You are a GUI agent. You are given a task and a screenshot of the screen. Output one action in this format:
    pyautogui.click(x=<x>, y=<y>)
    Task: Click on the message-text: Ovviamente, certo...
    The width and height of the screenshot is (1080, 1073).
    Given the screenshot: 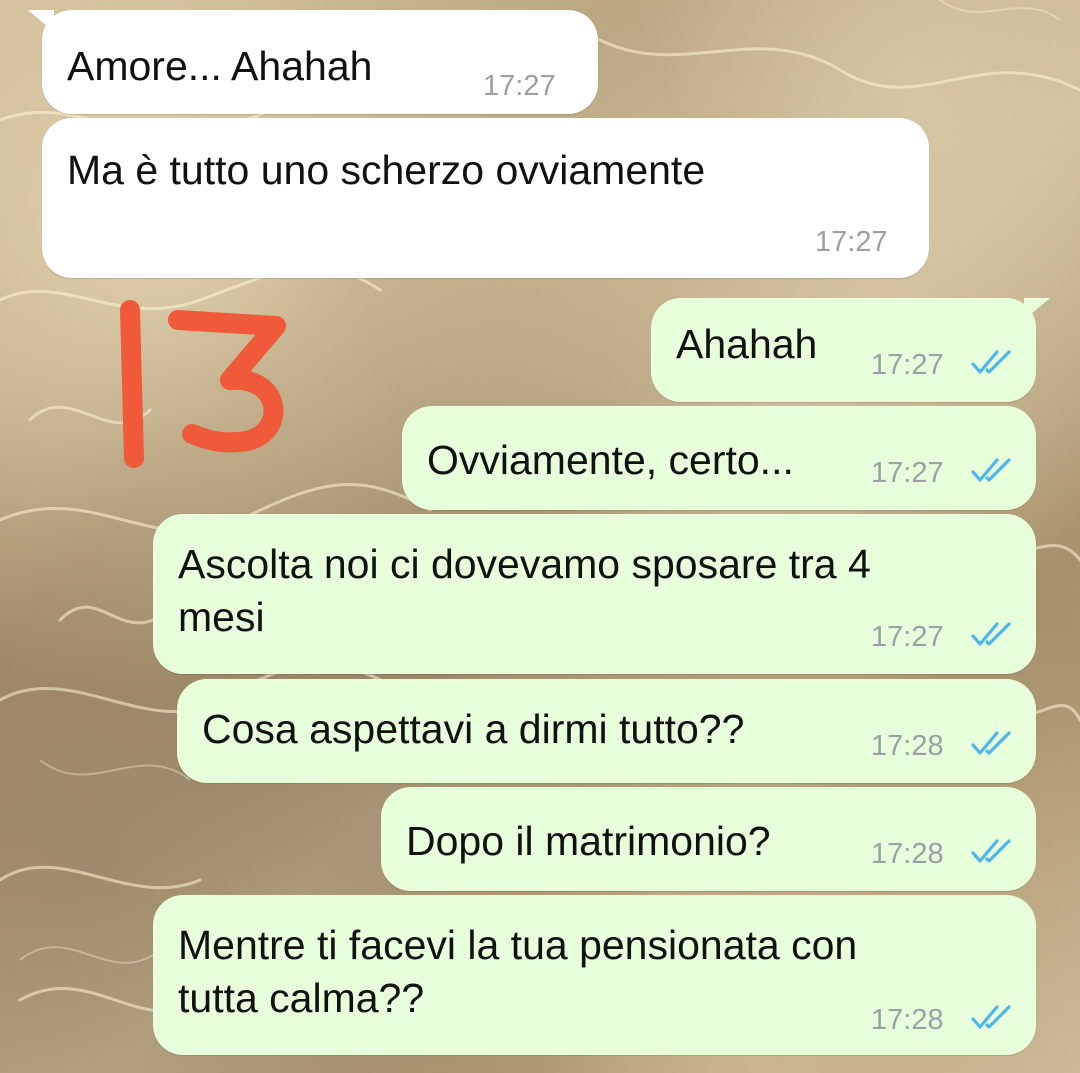 What is the action you would take?
    pyautogui.click(x=610, y=460)
    